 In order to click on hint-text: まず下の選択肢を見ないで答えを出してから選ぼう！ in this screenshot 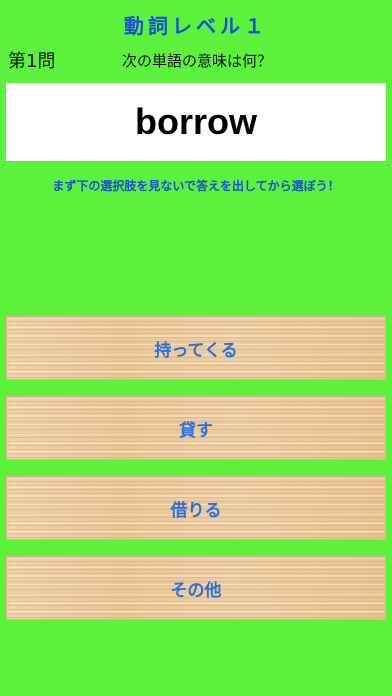, I will do `click(196, 186)`.